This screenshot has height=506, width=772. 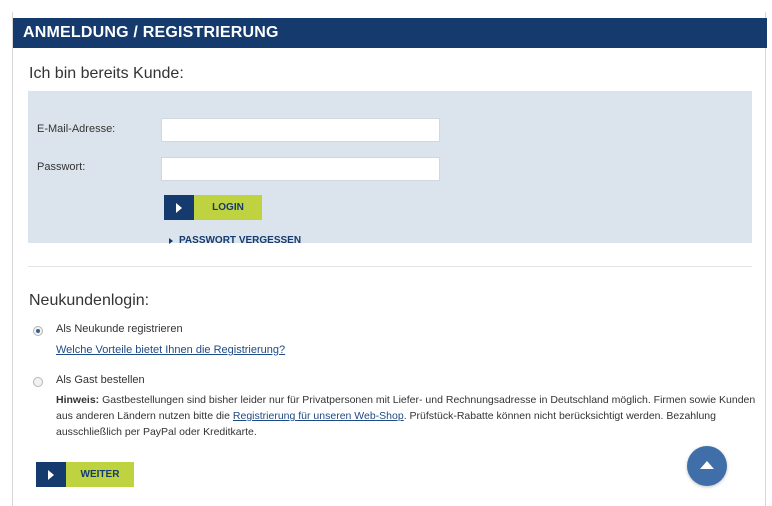 What do you see at coordinates (151, 32) in the screenshot?
I see `page-title: ANMELDUNG / REGISTRIERUNG` at bounding box center [151, 32].